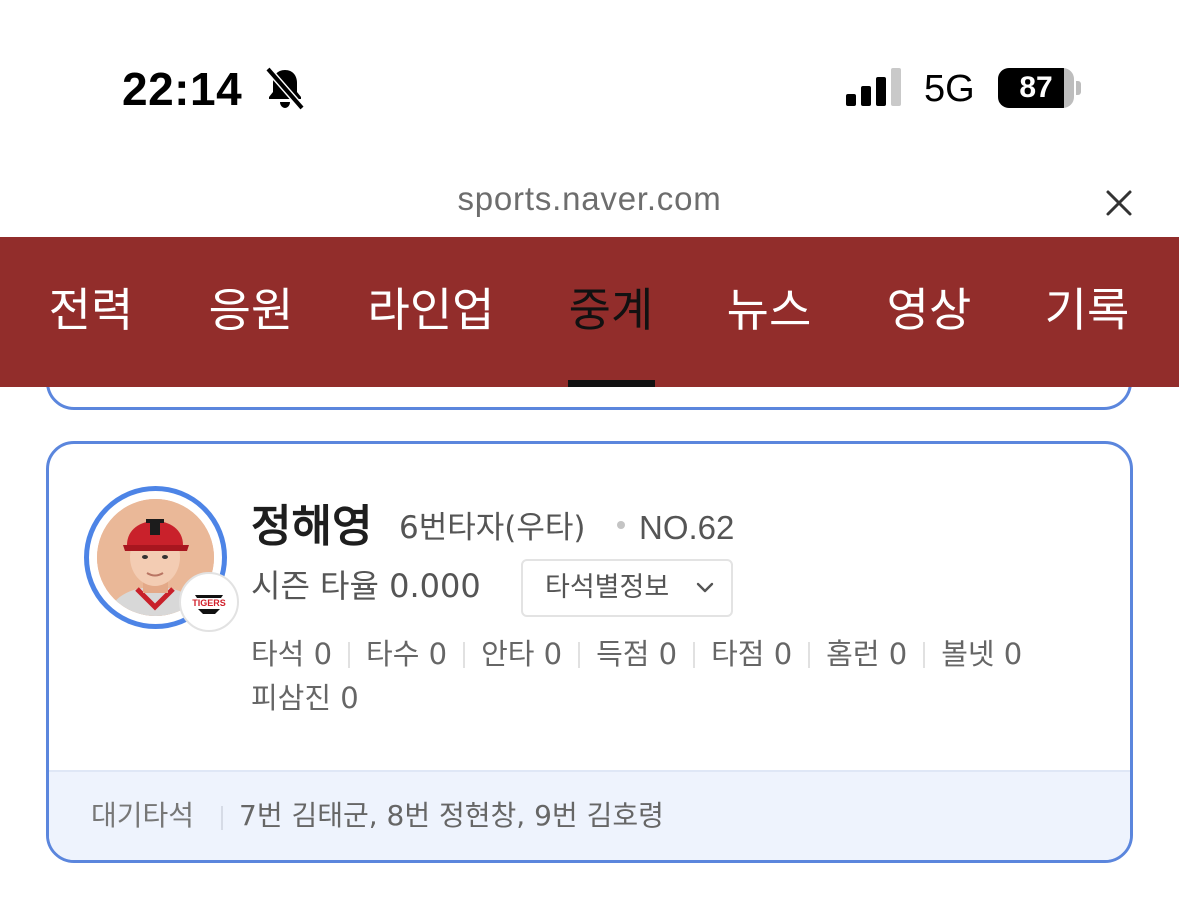 This screenshot has width=1179, height=898. What do you see at coordinates (621, 525) in the screenshot?
I see `dot-separator` at bounding box center [621, 525].